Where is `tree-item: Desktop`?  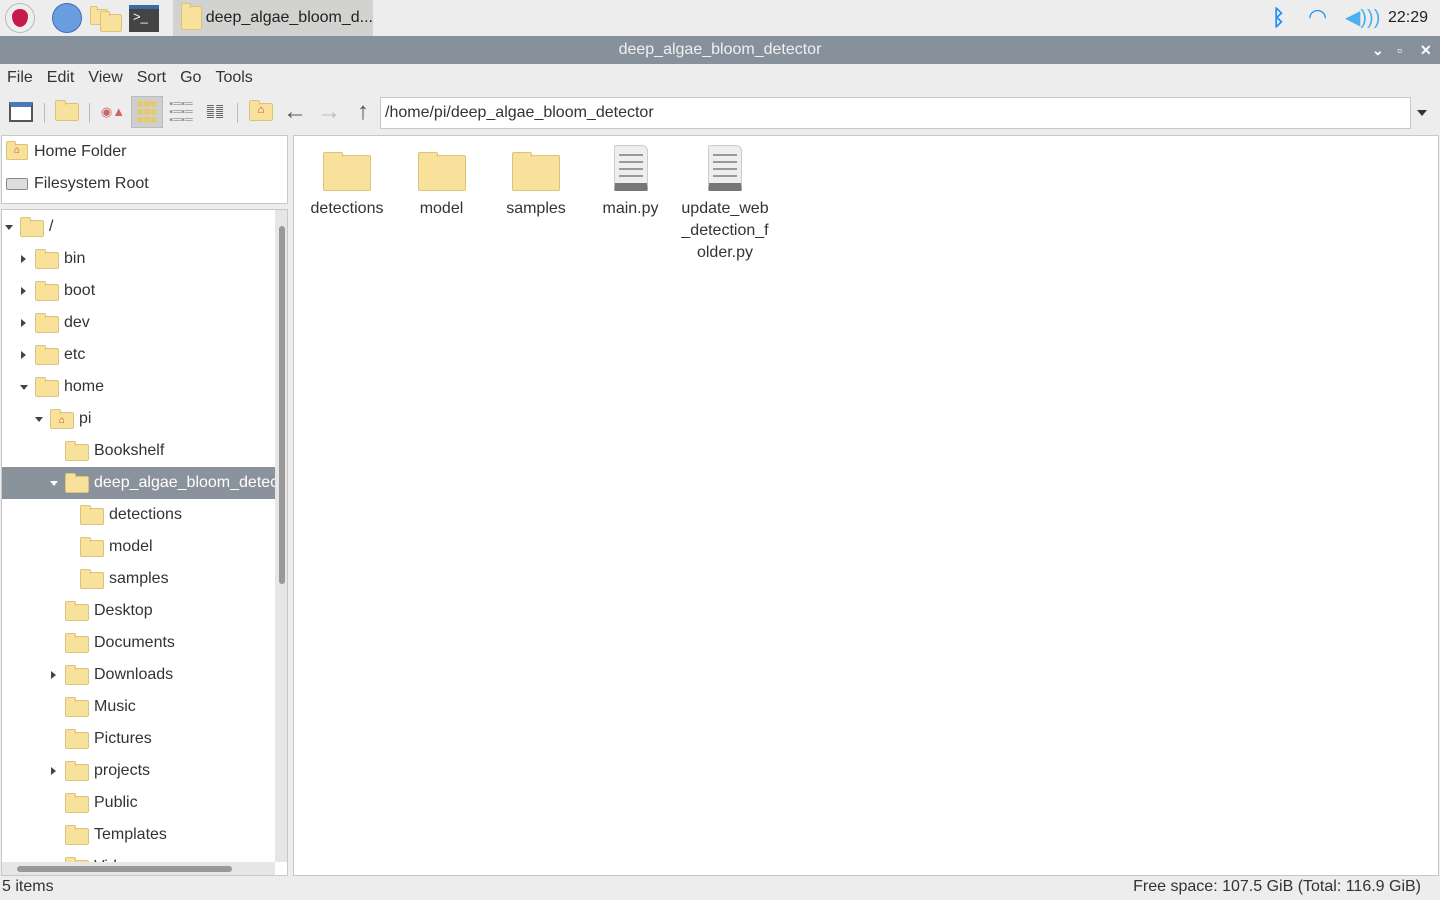 tree-item: Desktop is located at coordinates (138, 611).